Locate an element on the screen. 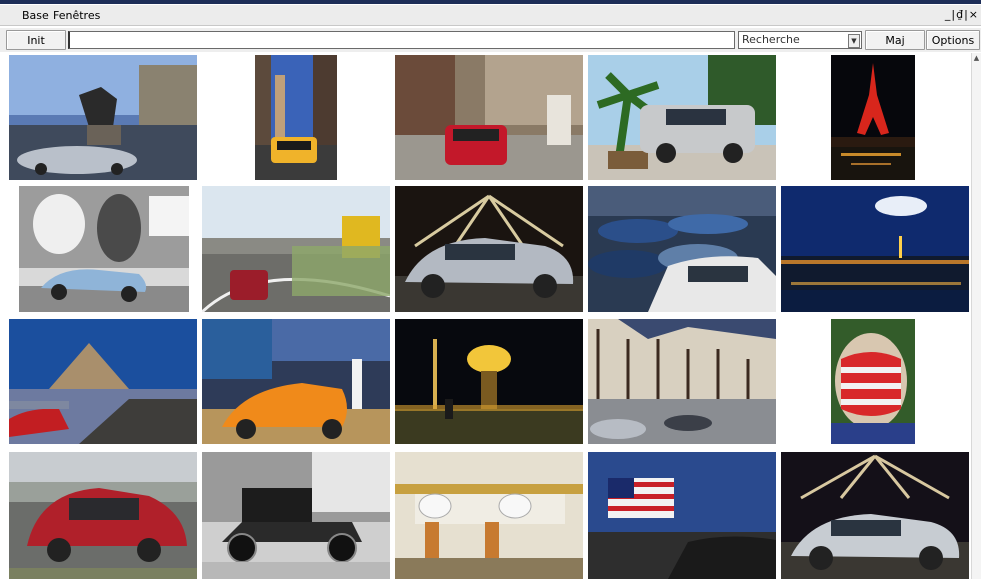  chevron-down-icon: ▼ is located at coordinates (854, 41).